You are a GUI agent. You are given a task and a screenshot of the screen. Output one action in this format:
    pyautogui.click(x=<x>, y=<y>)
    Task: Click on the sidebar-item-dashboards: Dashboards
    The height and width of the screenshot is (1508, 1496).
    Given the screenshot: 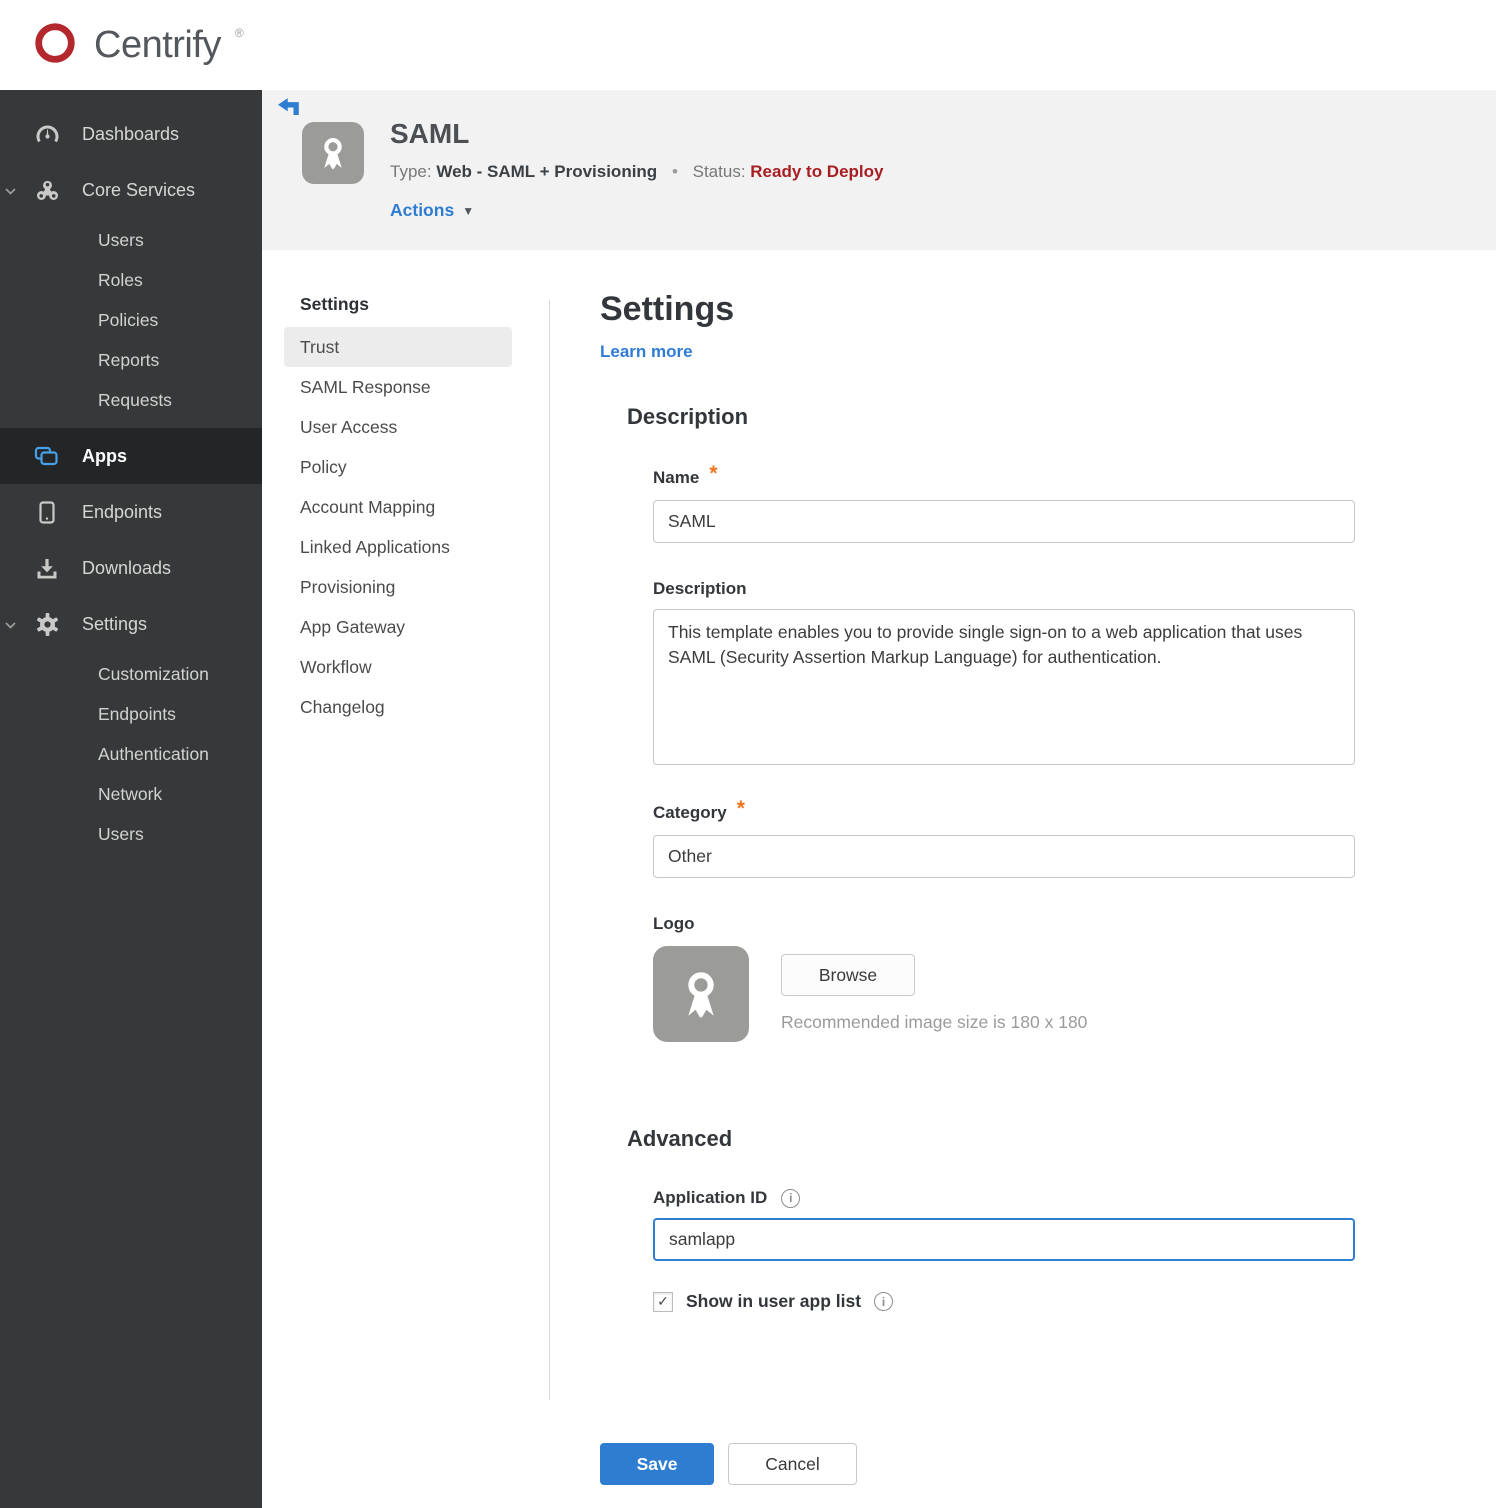 What is the action you would take?
    pyautogui.click(x=131, y=134)
    